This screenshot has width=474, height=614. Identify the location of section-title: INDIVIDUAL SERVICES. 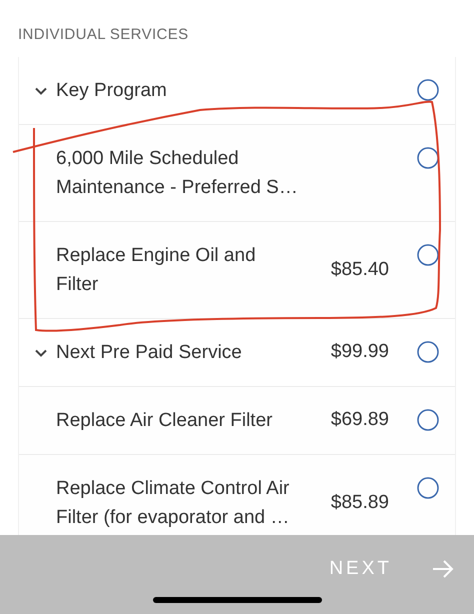
(103, 34).